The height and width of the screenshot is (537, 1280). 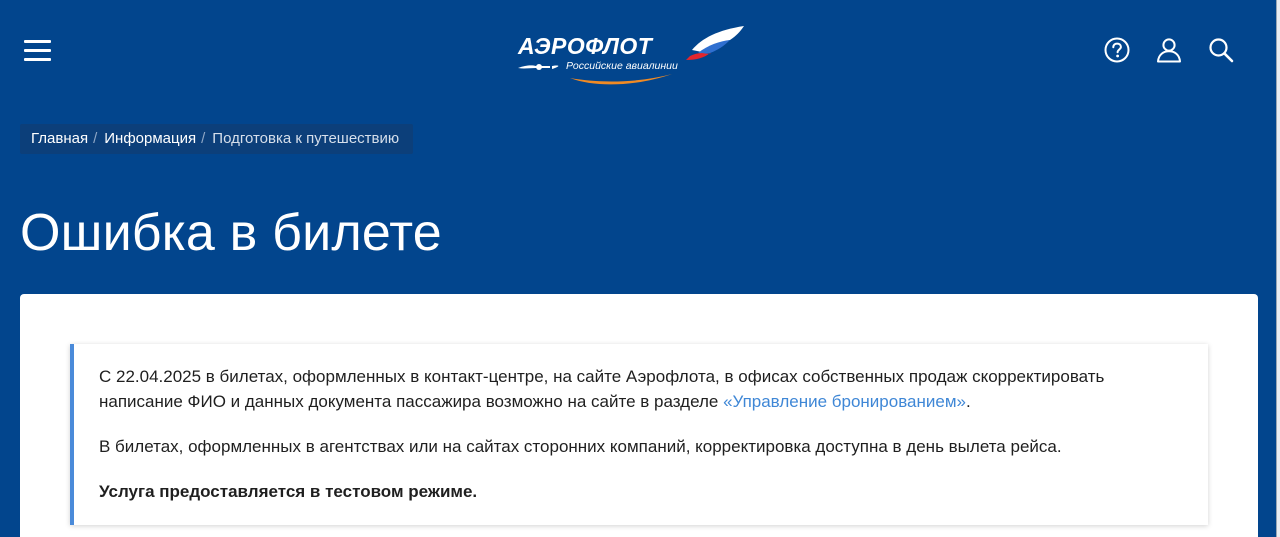 I want to click on breadcrumb-info: Информация, so click(x=150, y=139).